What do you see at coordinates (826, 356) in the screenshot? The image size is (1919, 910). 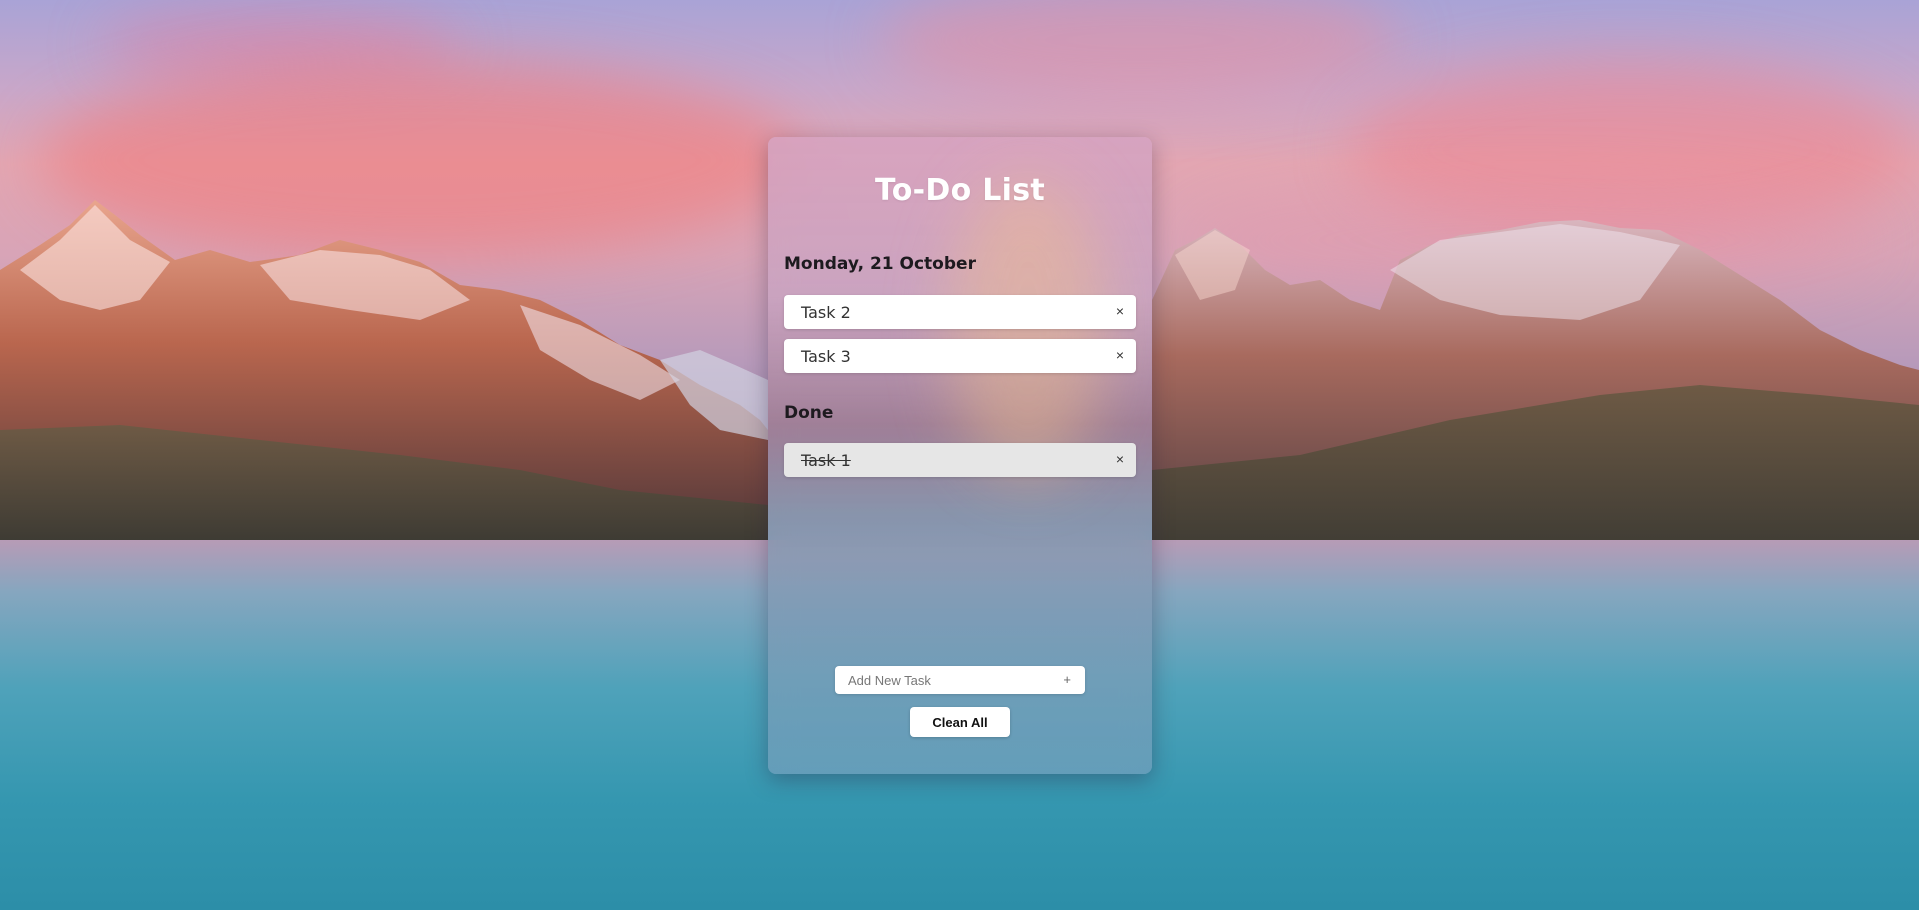 I see `task-label: Task 3` at bounding box center [826, 356].